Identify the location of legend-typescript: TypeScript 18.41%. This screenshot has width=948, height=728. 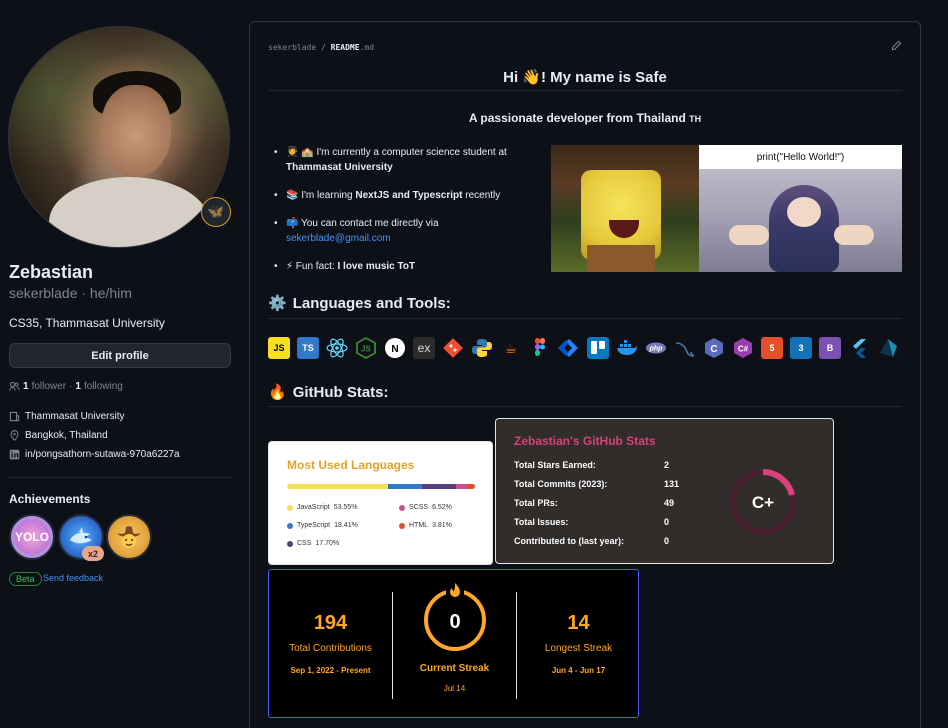
(322, 525).